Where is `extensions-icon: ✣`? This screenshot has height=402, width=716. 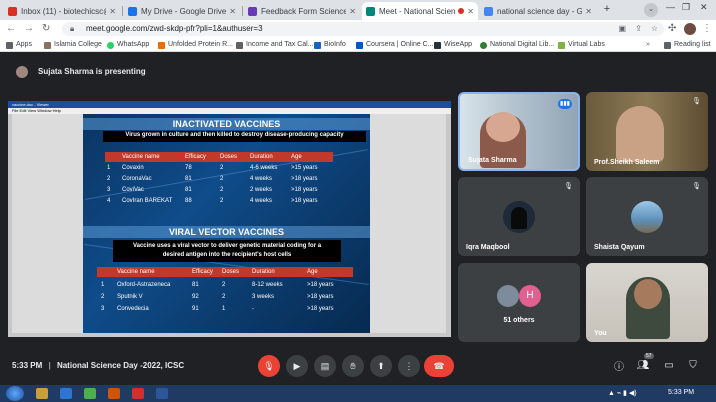
extensions-icon: ✣ is located at coordinates (672, 29).